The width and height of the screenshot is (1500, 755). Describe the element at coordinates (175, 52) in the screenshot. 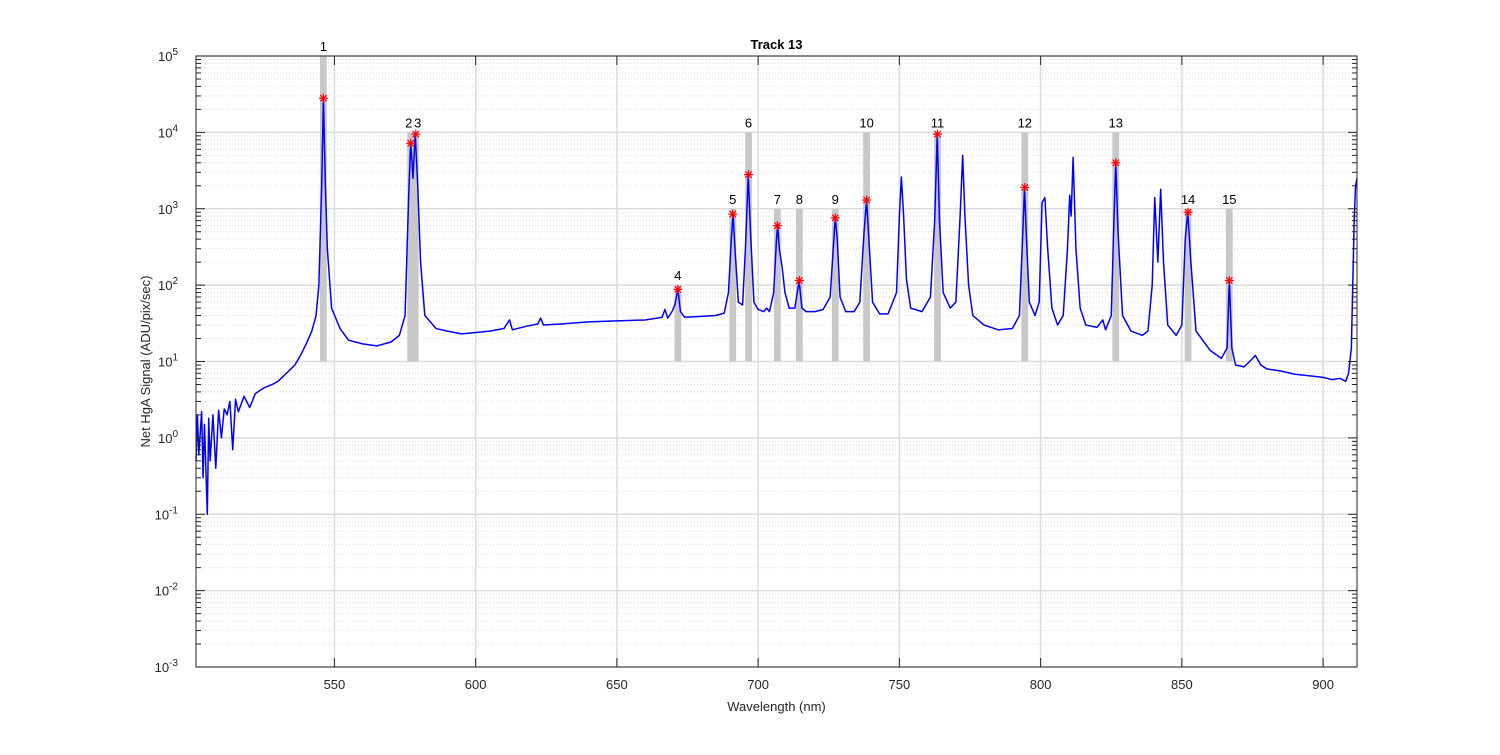

I see `y-tick-exponent: 5` at that location.